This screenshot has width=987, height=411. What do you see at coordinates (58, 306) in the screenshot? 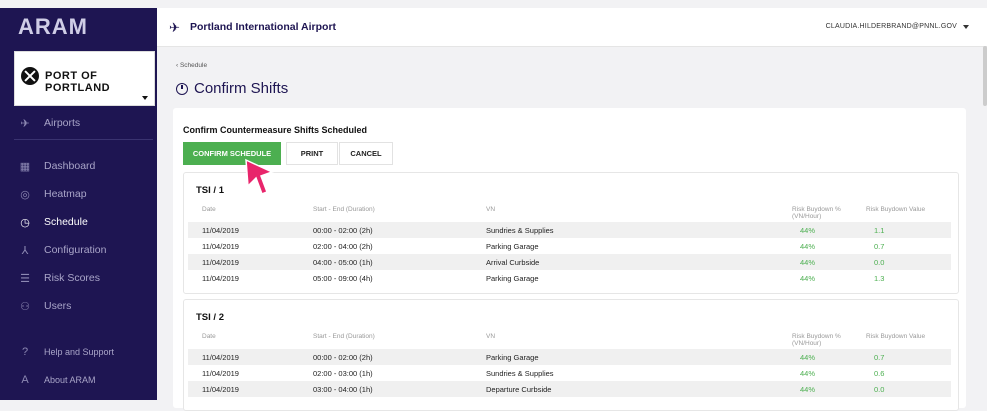
I see `sidebar-item-label: Users` at bounding box center [58, 306].